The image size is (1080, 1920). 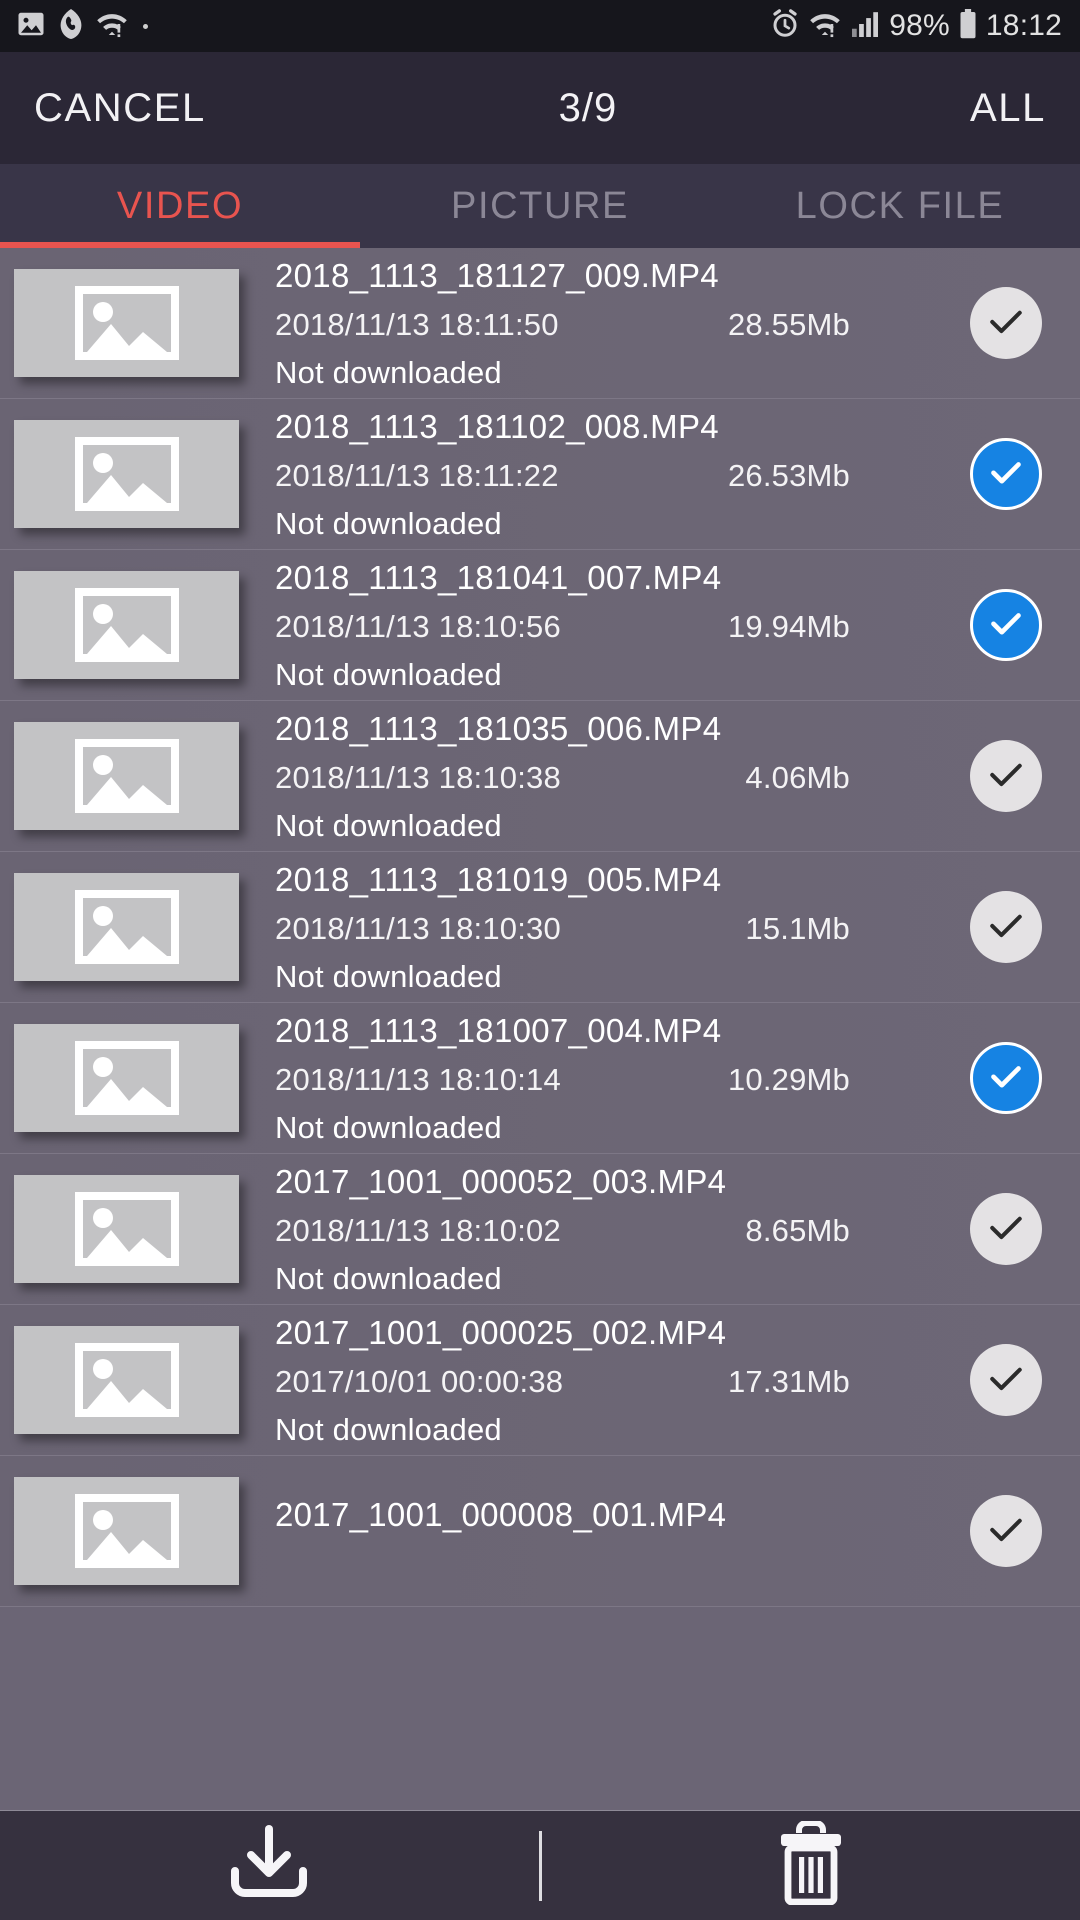 I want to click on file-meta: 2017_1001_000008_001.MP4, so click(x=617, y=1531).